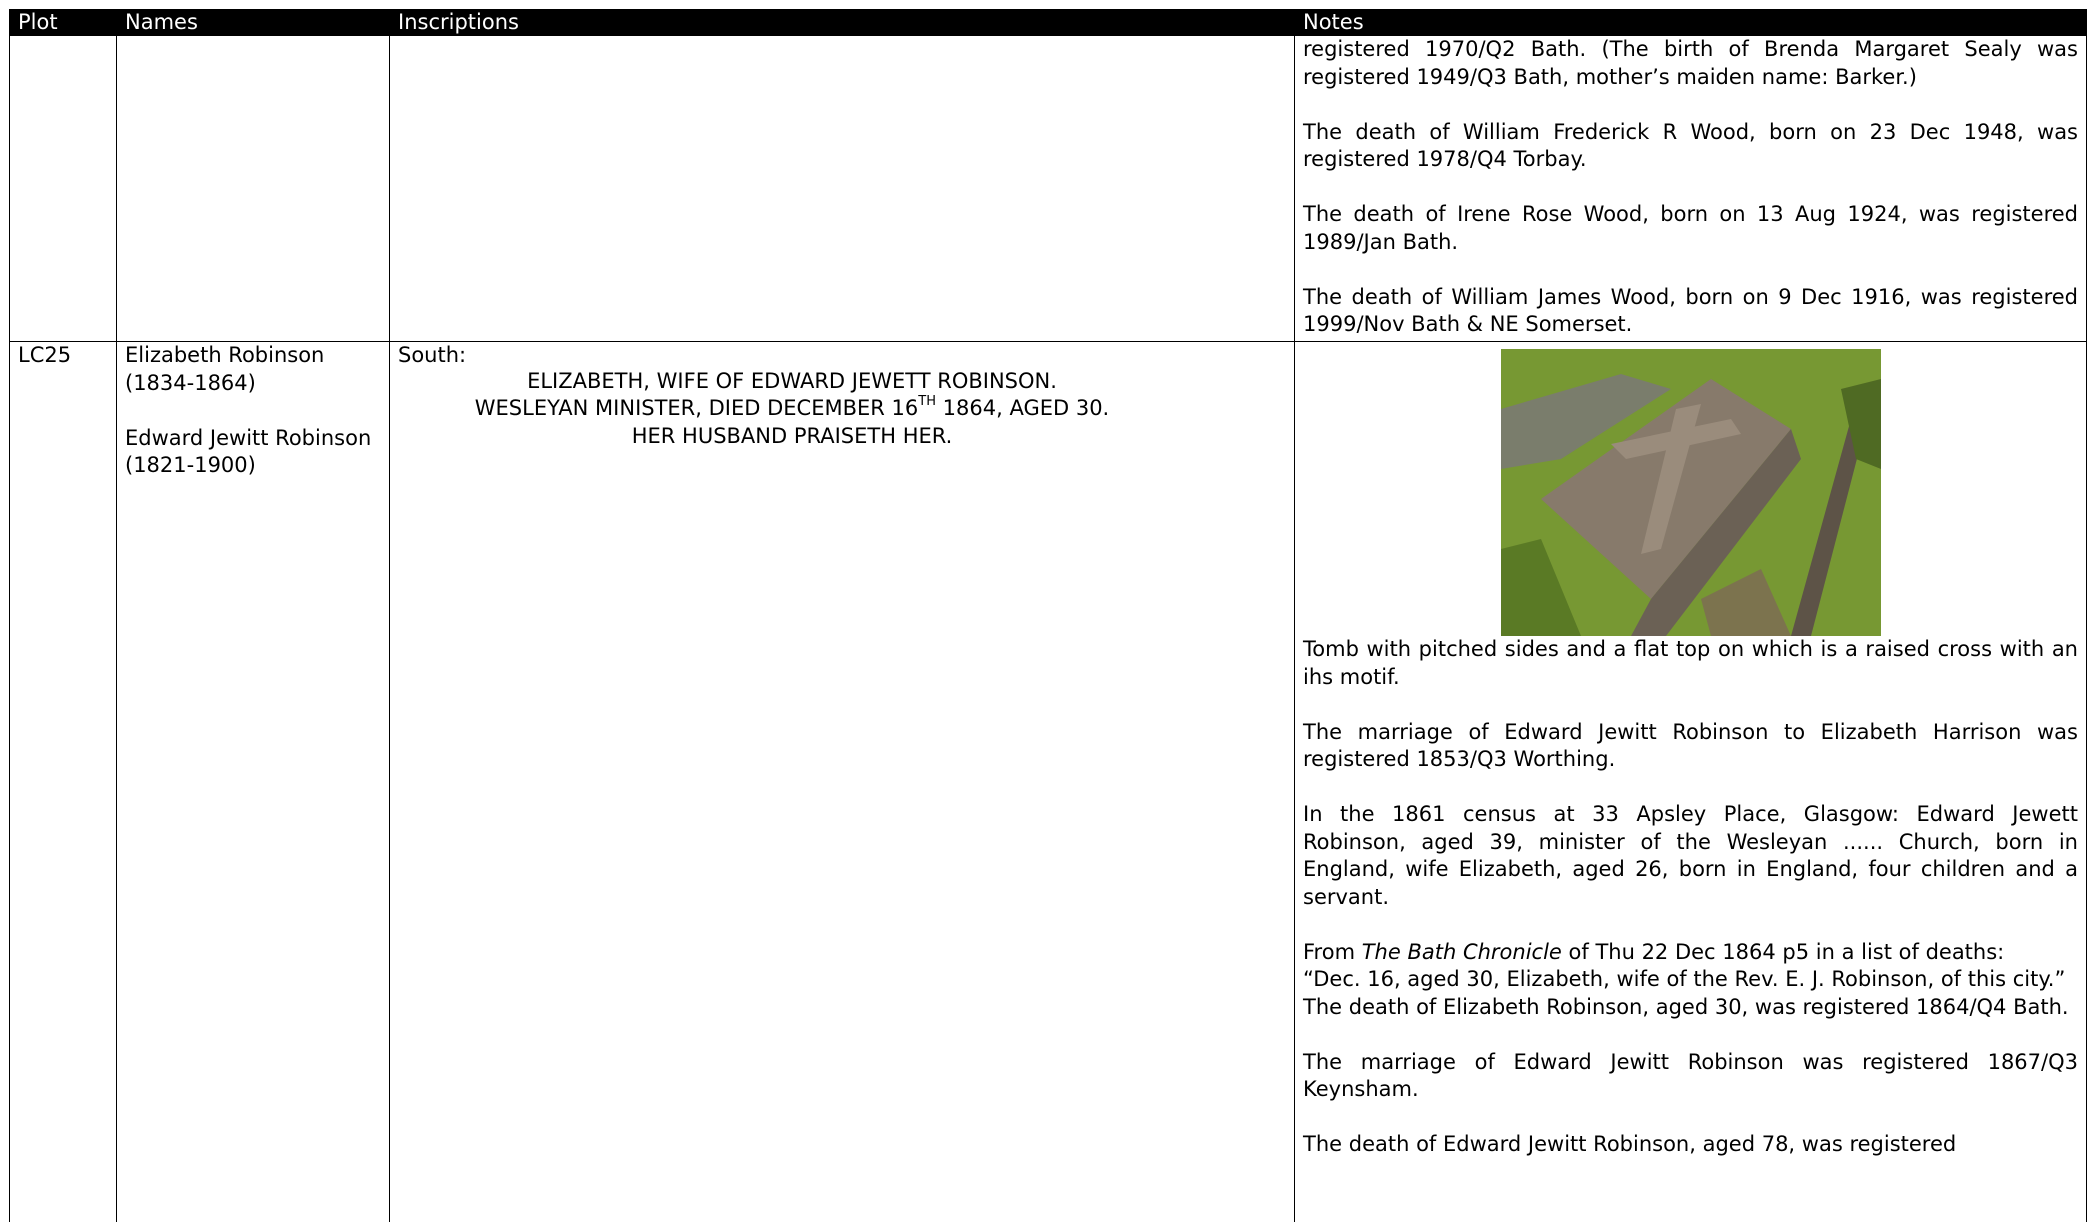  Describe the element at coordinates (1461, 951) in the screenshot. I see `newspaper-title: The Bath Chronicle` at that location.